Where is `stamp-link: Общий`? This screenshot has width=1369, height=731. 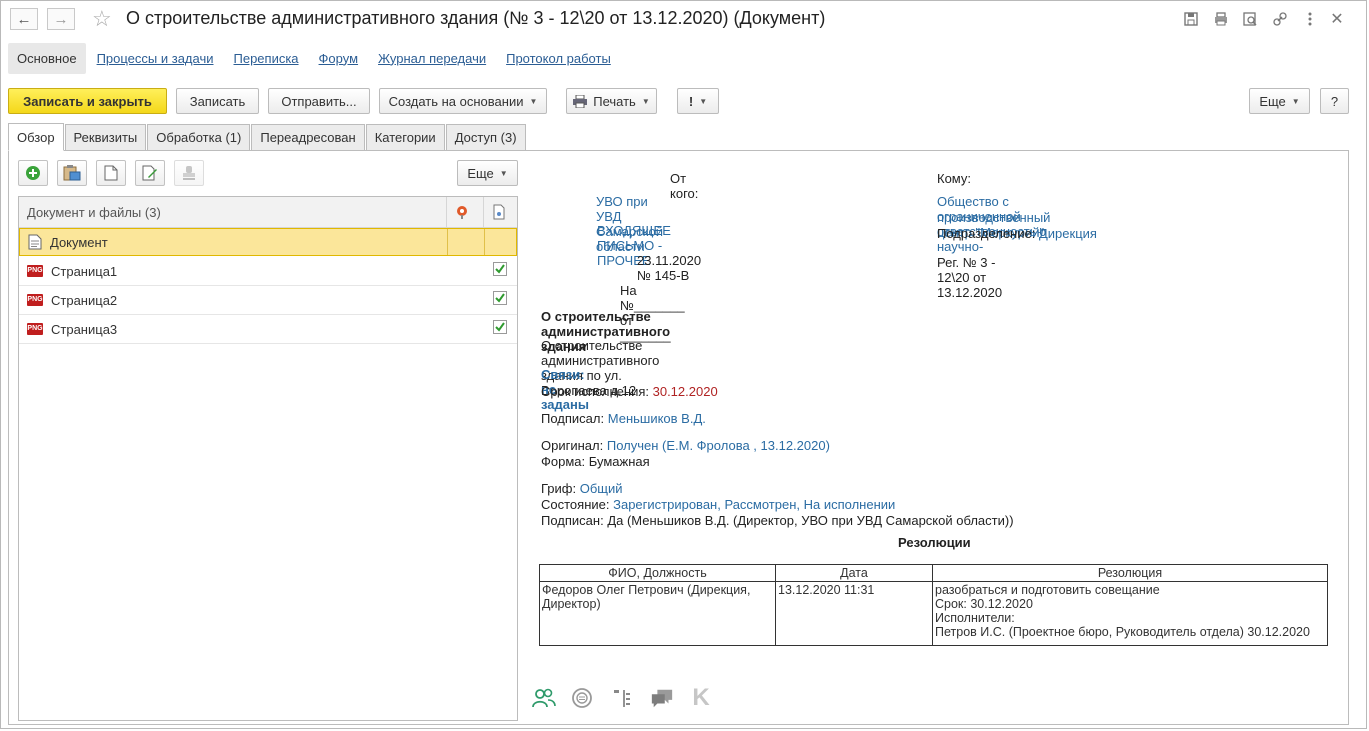 stamp-link: Общий is located at coordinates (601, 488).